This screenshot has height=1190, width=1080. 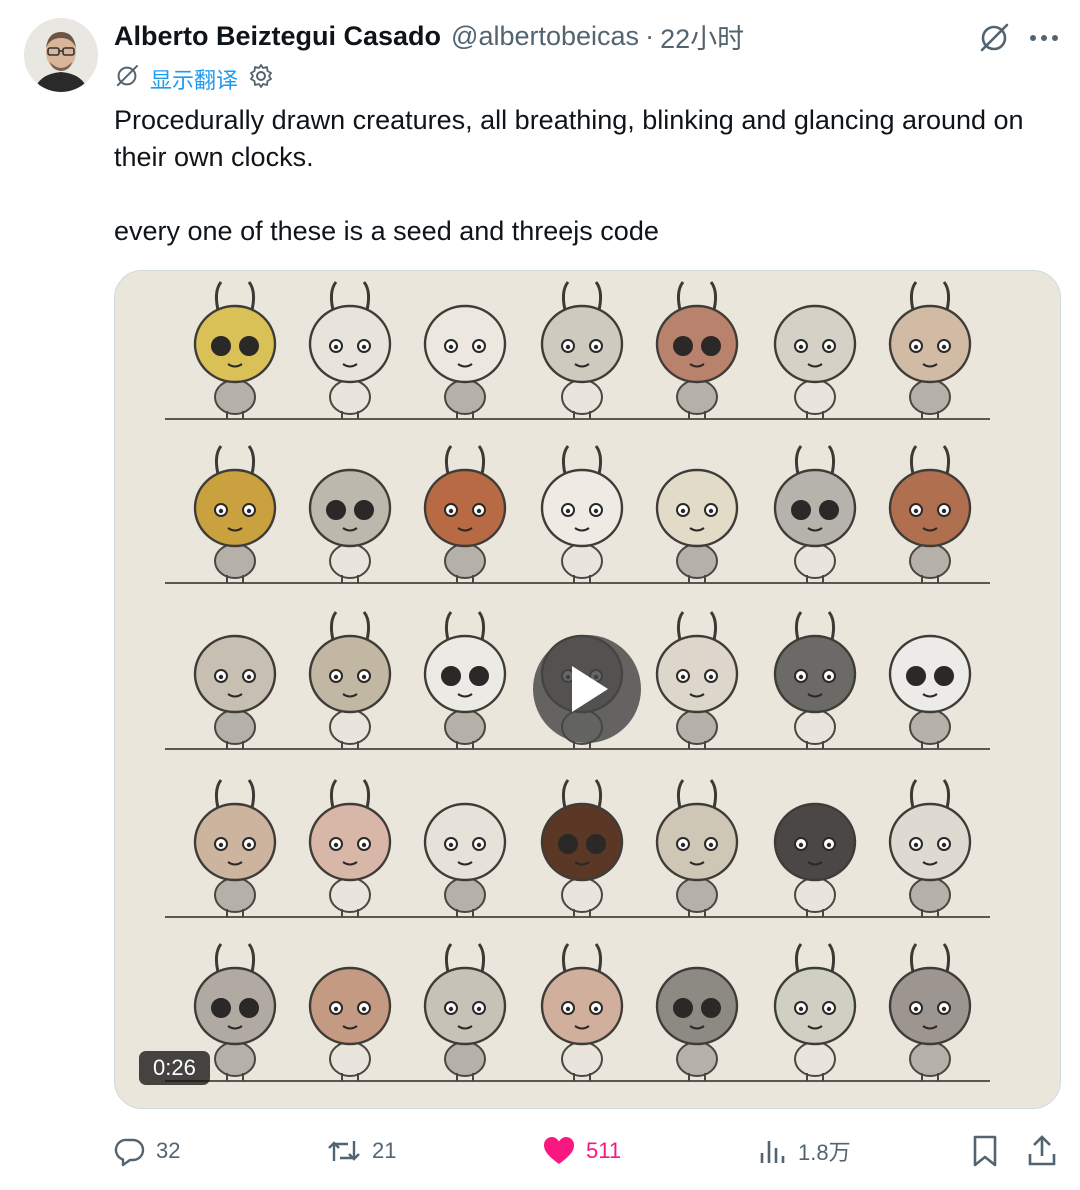 I want to click on bookmark-button, so click(x=985, y=1151).